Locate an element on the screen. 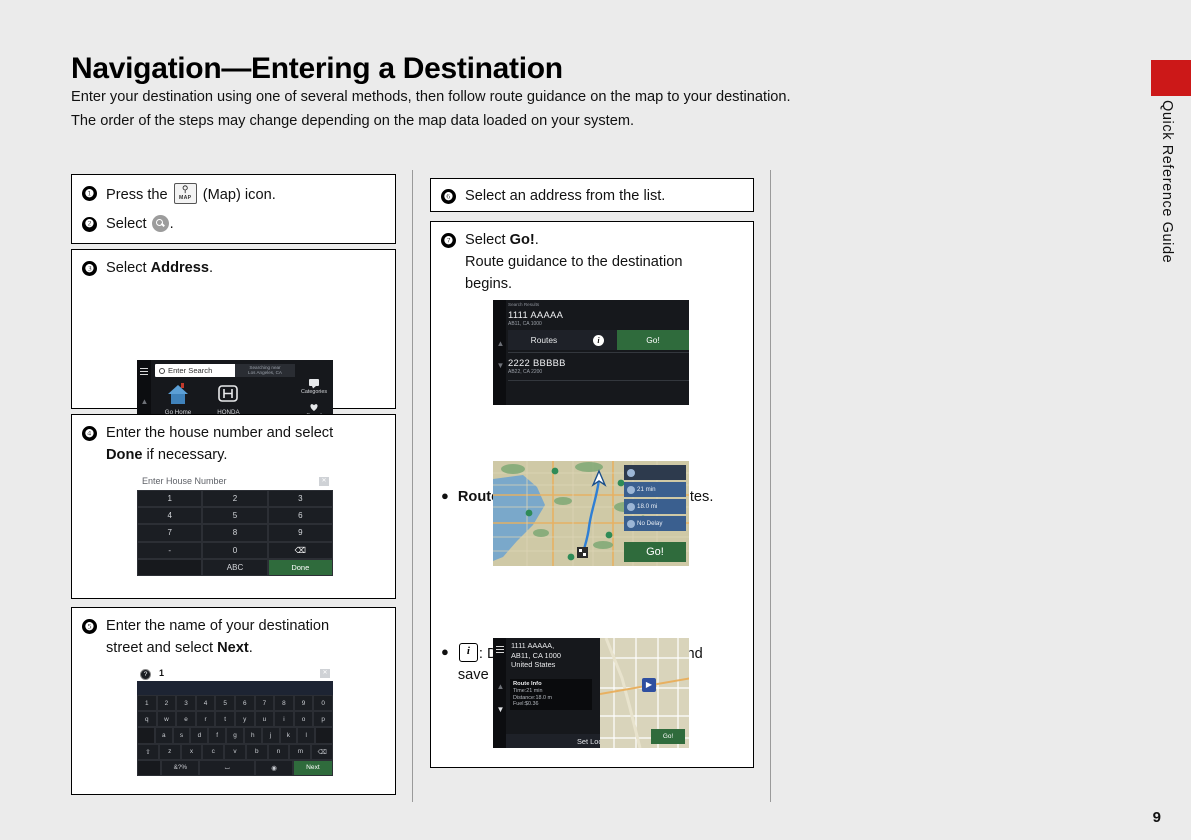 Image resolution: width=1191 pixels, height=840 pixels. question-mark-icon: ? is located at coordinates (145, 674).